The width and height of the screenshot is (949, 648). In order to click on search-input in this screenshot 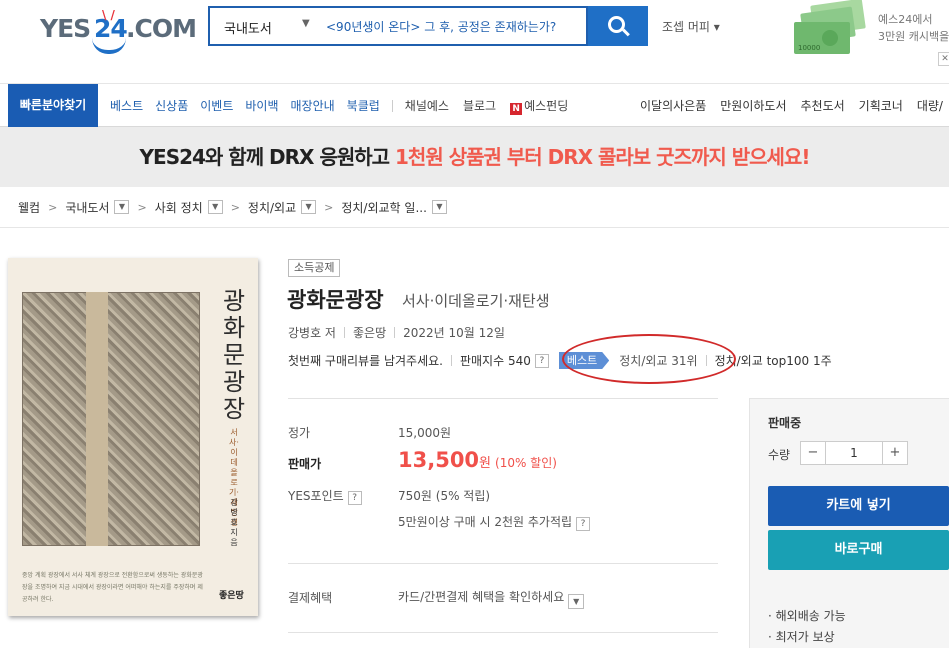, I will do `click(455, 26)`.